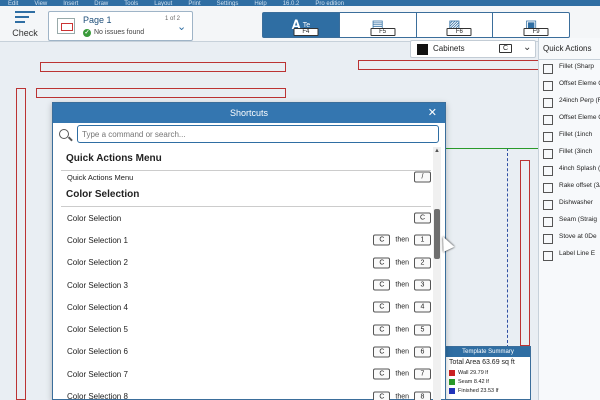 The image size is (600, 400). I want to click on material-key: C, so click(506, 48).